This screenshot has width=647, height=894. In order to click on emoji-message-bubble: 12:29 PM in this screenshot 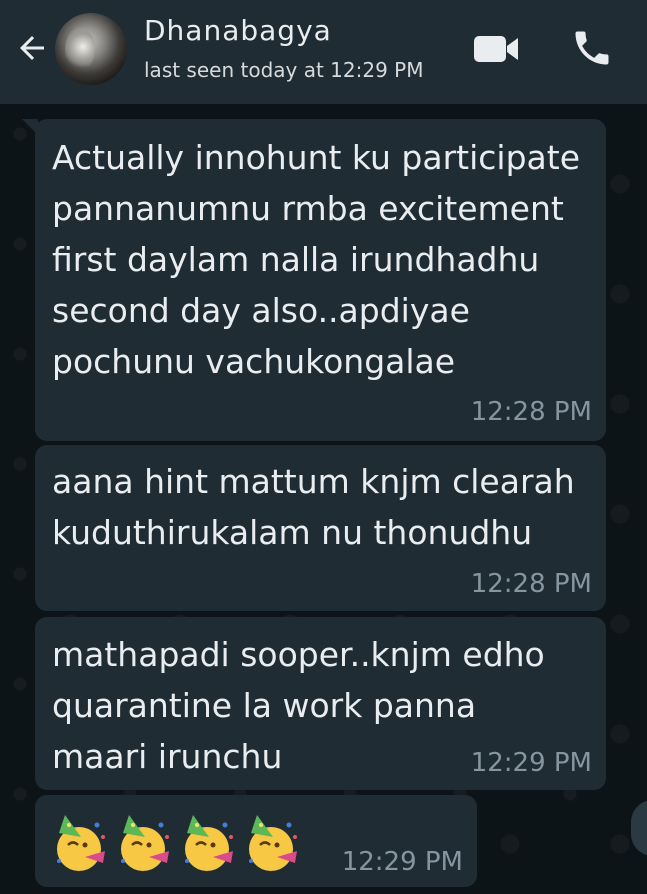, I will do `click(256, 841)`.